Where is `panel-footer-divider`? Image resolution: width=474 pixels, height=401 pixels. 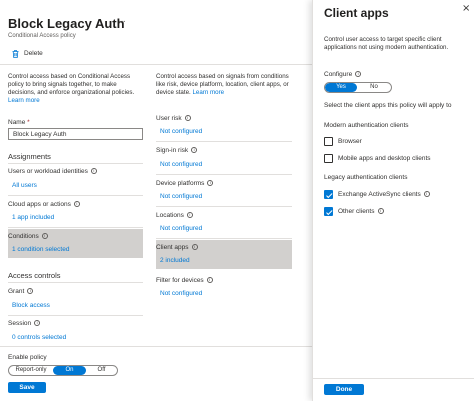 panel-footer-divider is located at coordinates (393, 378).